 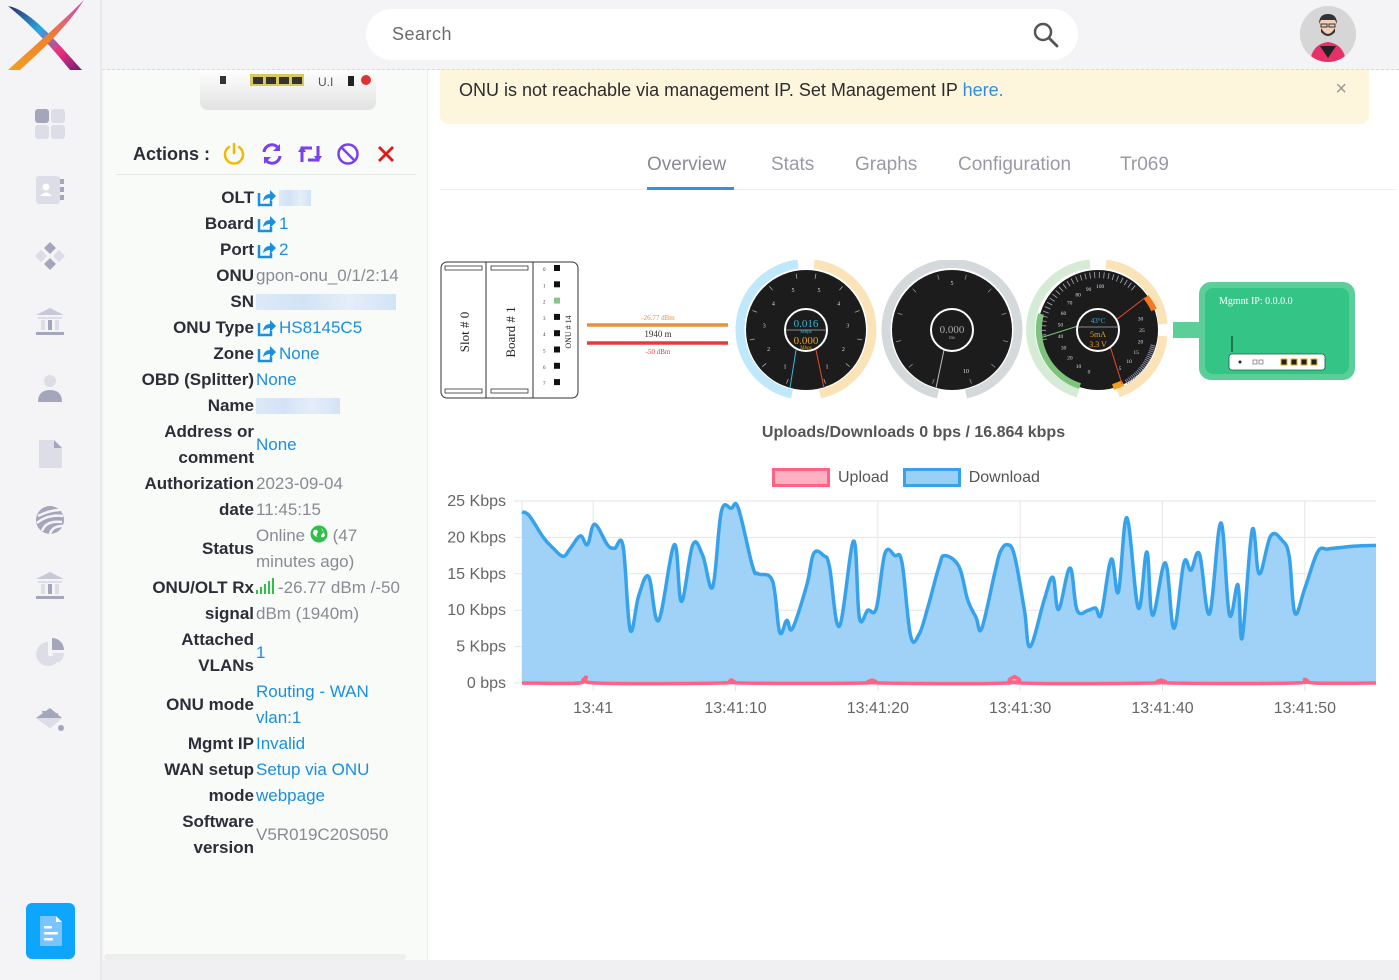 What do you see at coordinates (172, 153) in the screenshot?
I see `actions-label: Actions :` at bounding box center [172, 153].